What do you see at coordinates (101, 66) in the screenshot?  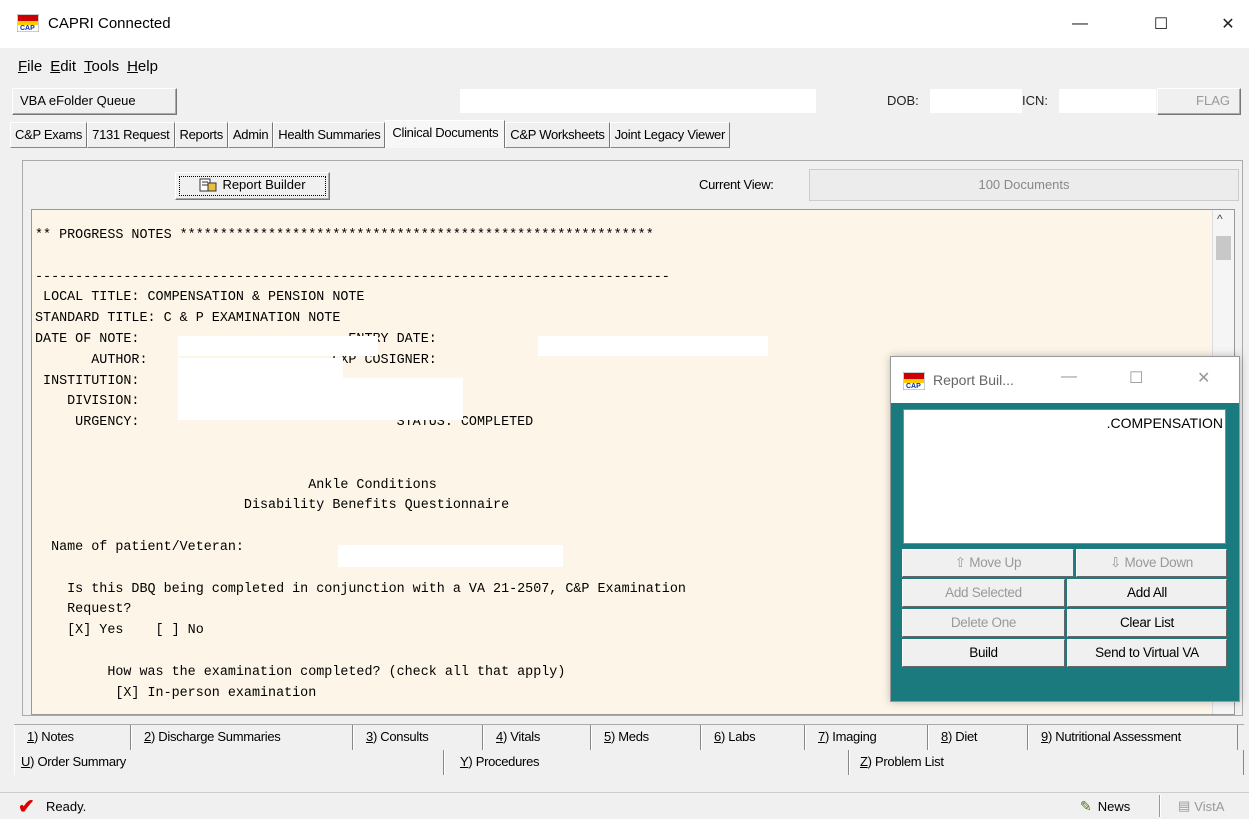 I see `menu-tools: Tools` at bounding box center [101, 66].